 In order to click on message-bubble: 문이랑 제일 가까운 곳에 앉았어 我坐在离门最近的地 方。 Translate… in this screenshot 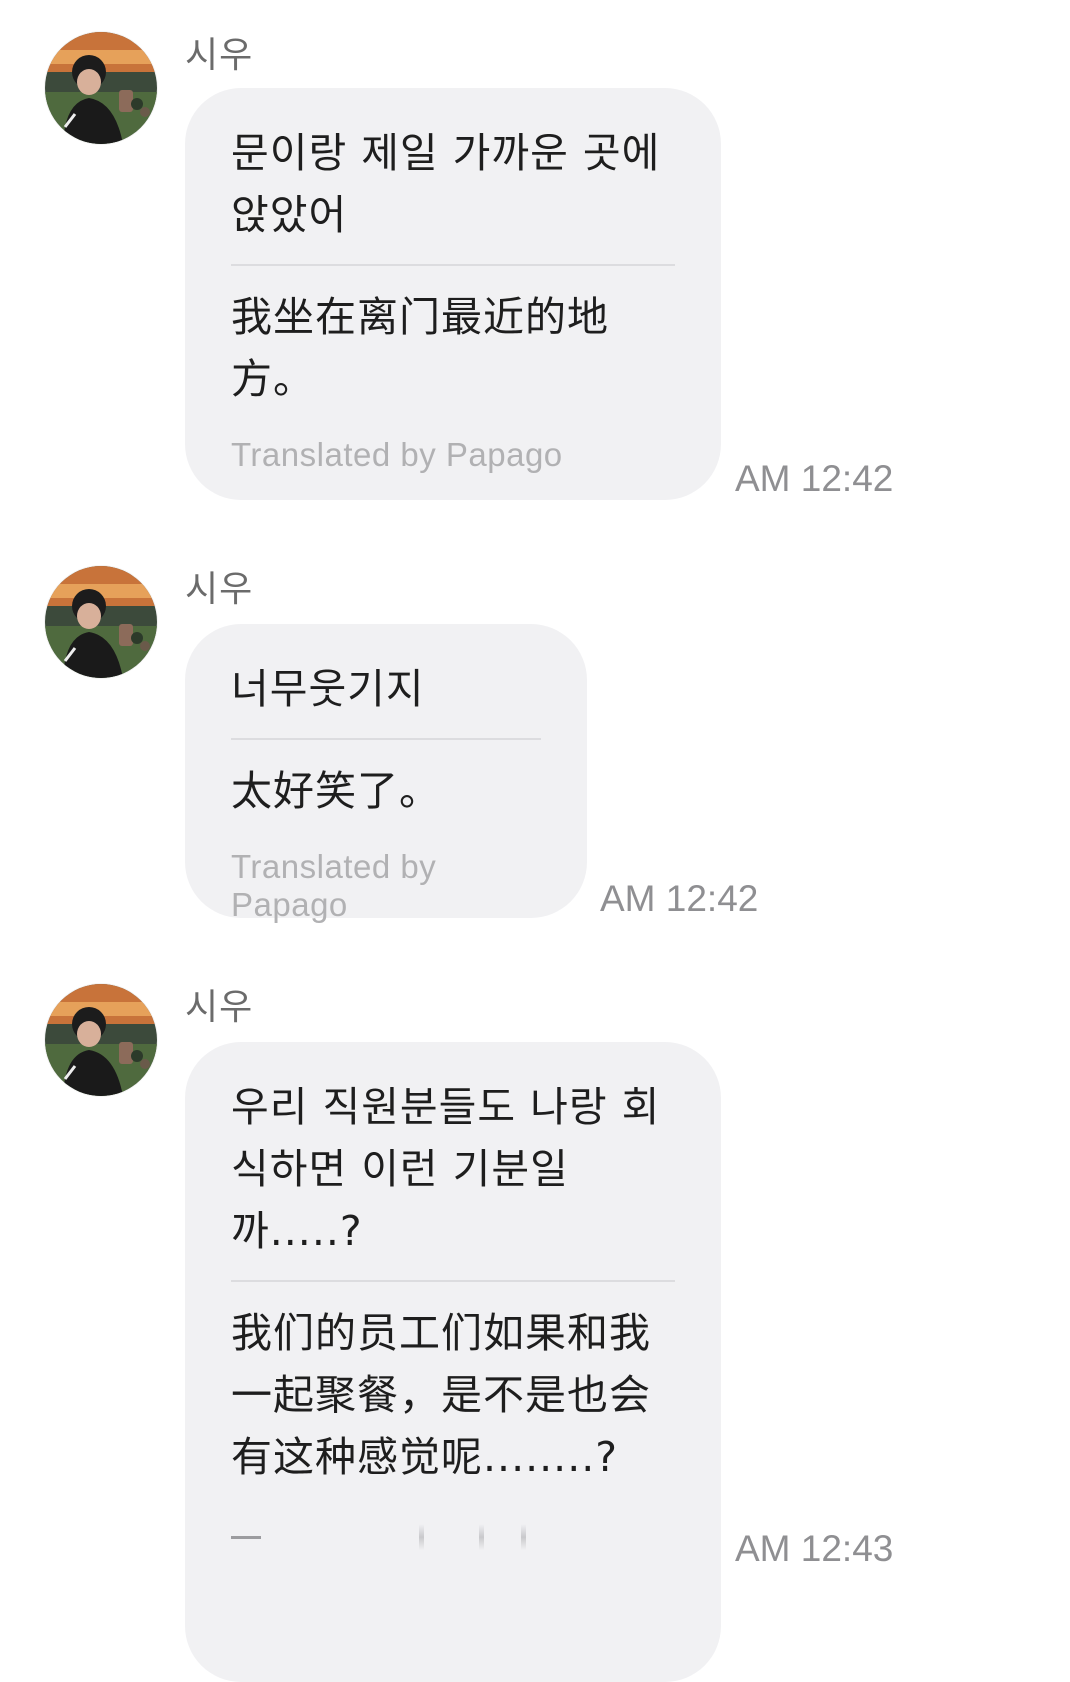, I will do `click(453, 294)`.